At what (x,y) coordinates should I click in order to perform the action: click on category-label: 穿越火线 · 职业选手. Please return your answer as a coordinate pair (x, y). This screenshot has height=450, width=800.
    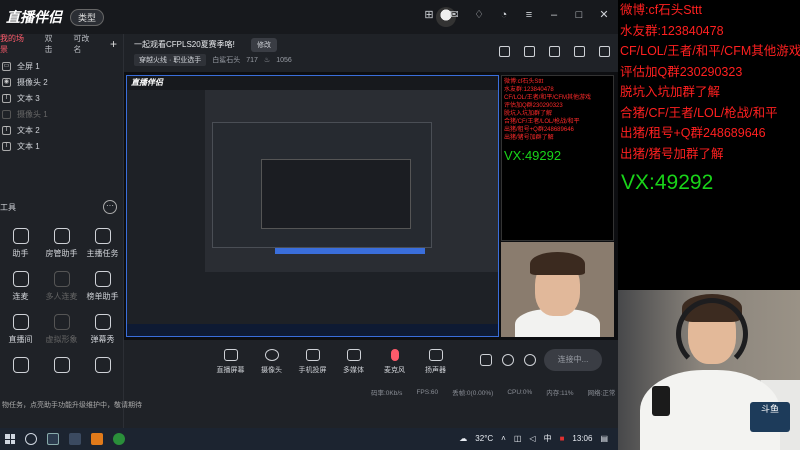
    Looking at the image, I should click on (170, 60).